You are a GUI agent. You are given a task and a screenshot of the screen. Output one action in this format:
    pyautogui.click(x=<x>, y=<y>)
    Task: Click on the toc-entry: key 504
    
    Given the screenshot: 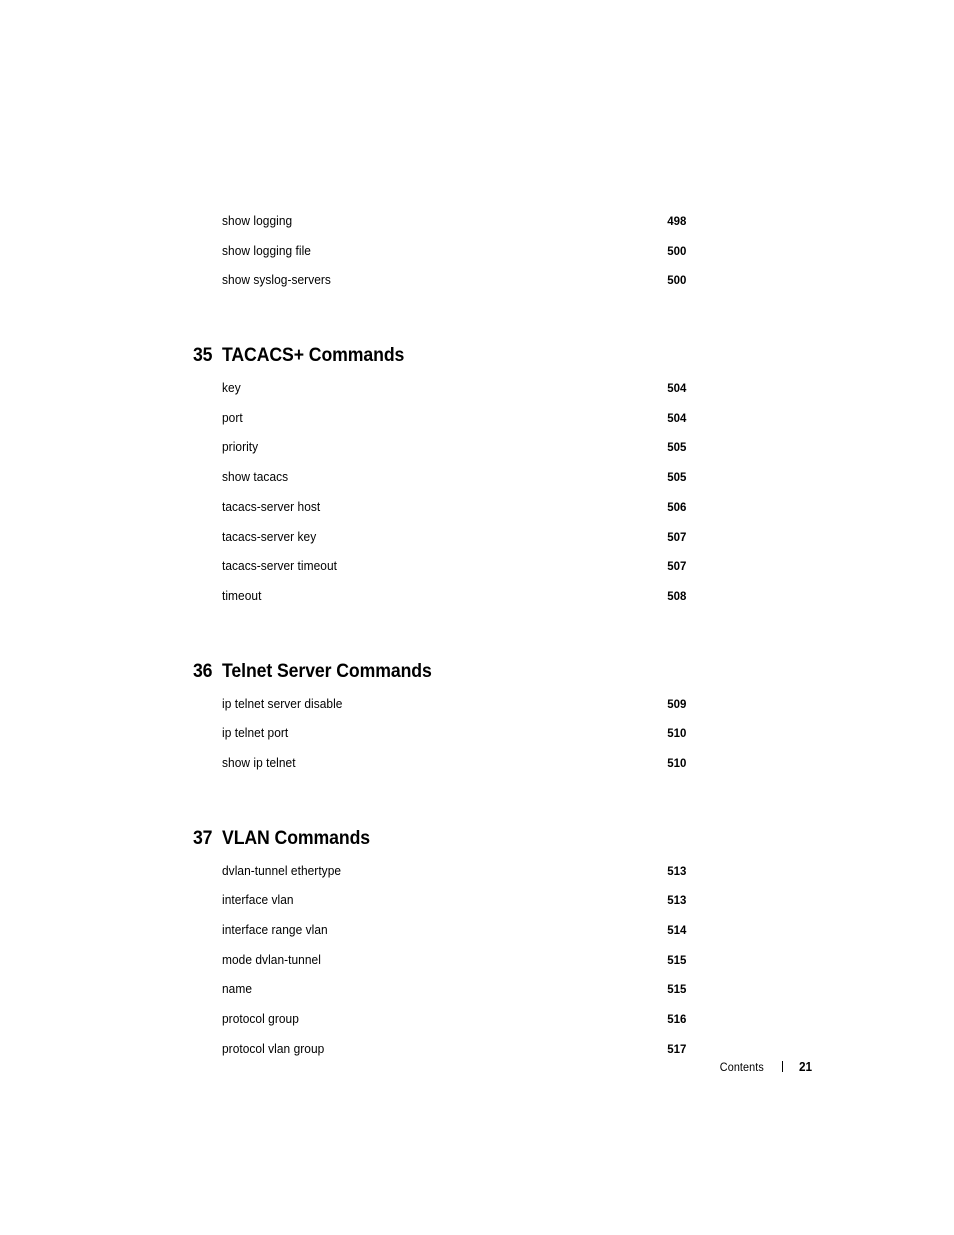 What is the action you would take?
    pyautogui.click(x=439, y=396)
    